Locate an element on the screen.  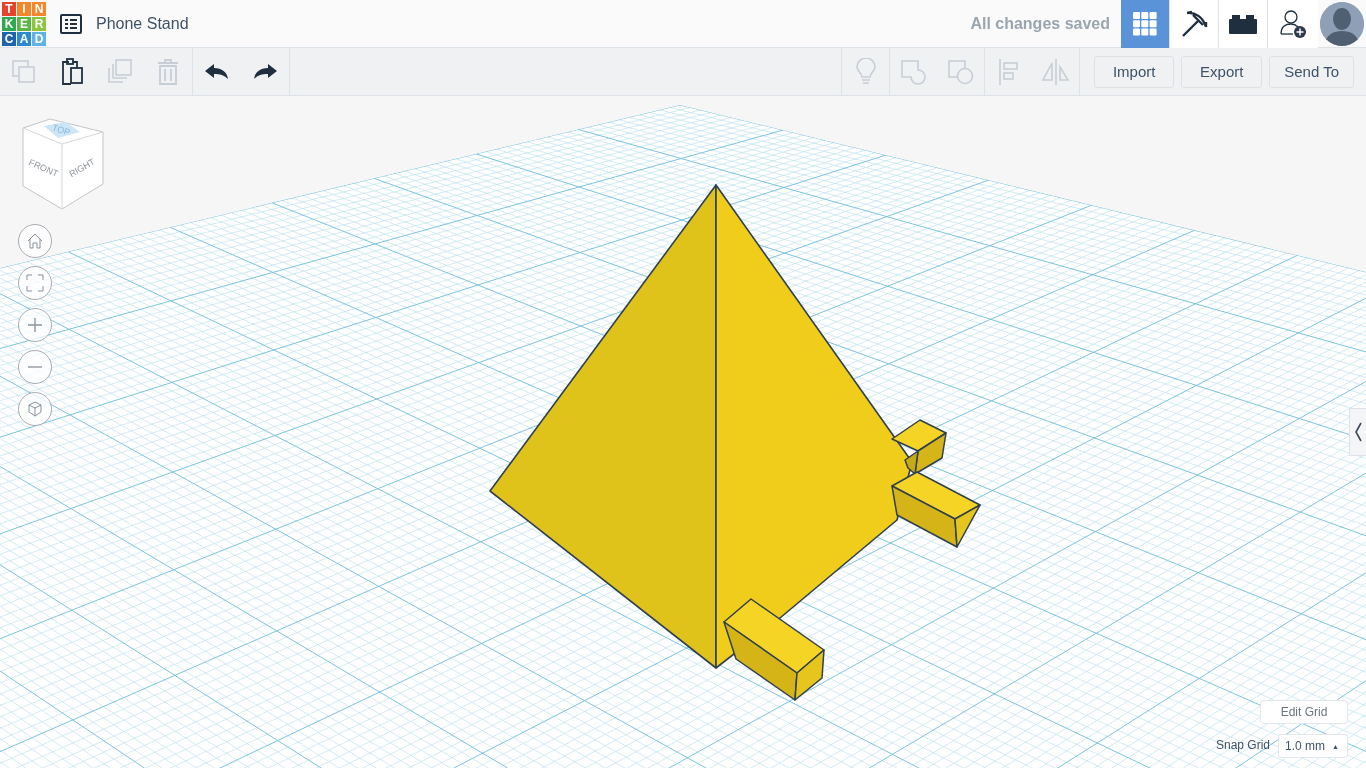
invite-user-button is located at coordinates (1293, 24).